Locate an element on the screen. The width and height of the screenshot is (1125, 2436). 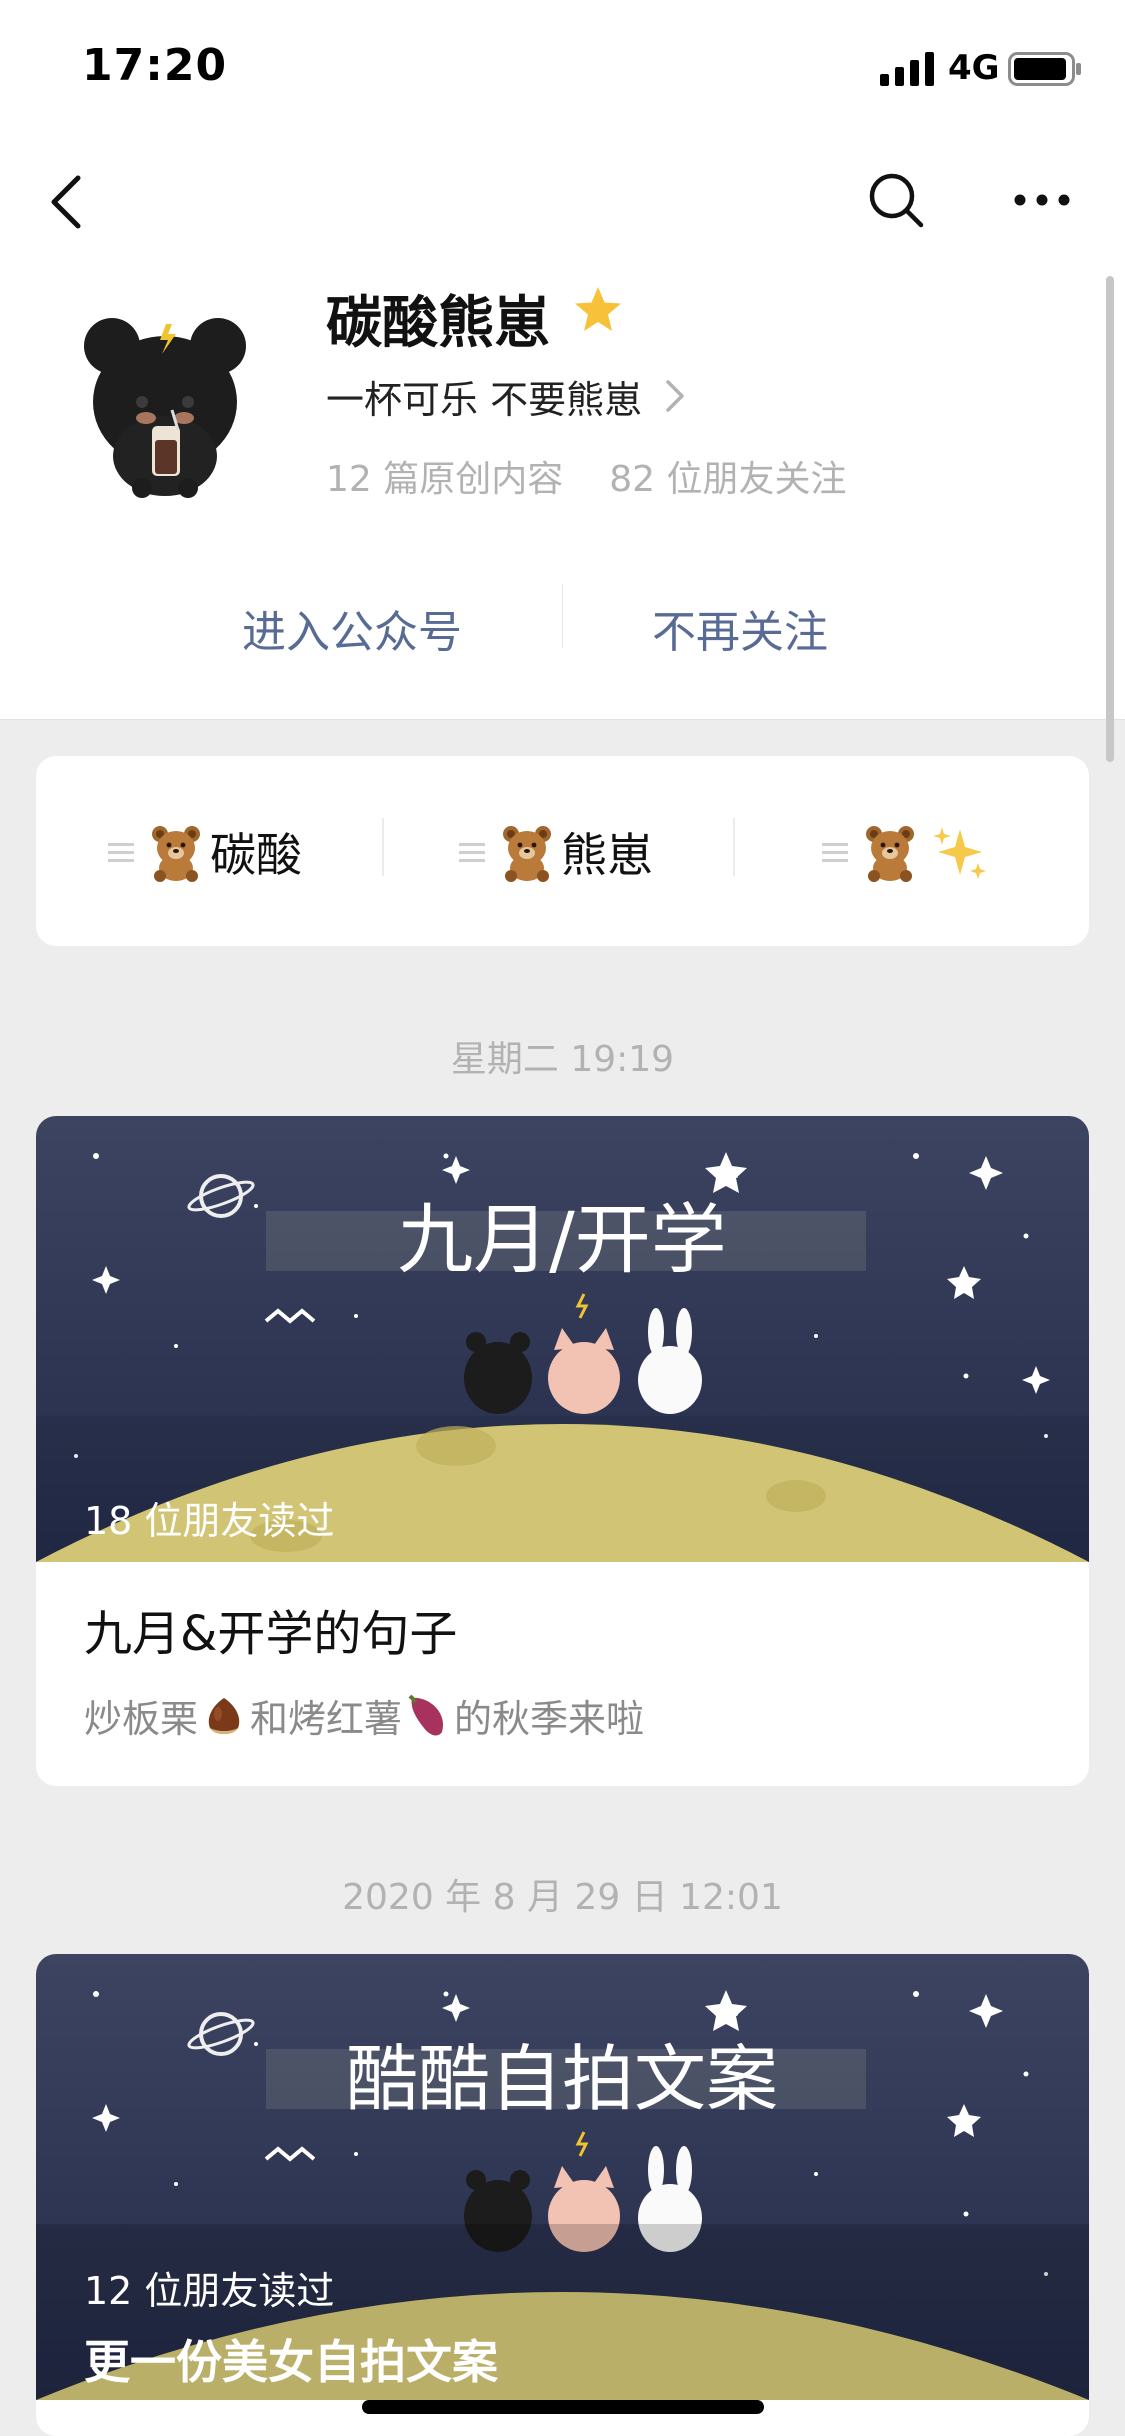
back-icon is located at coordinates (66, 202).